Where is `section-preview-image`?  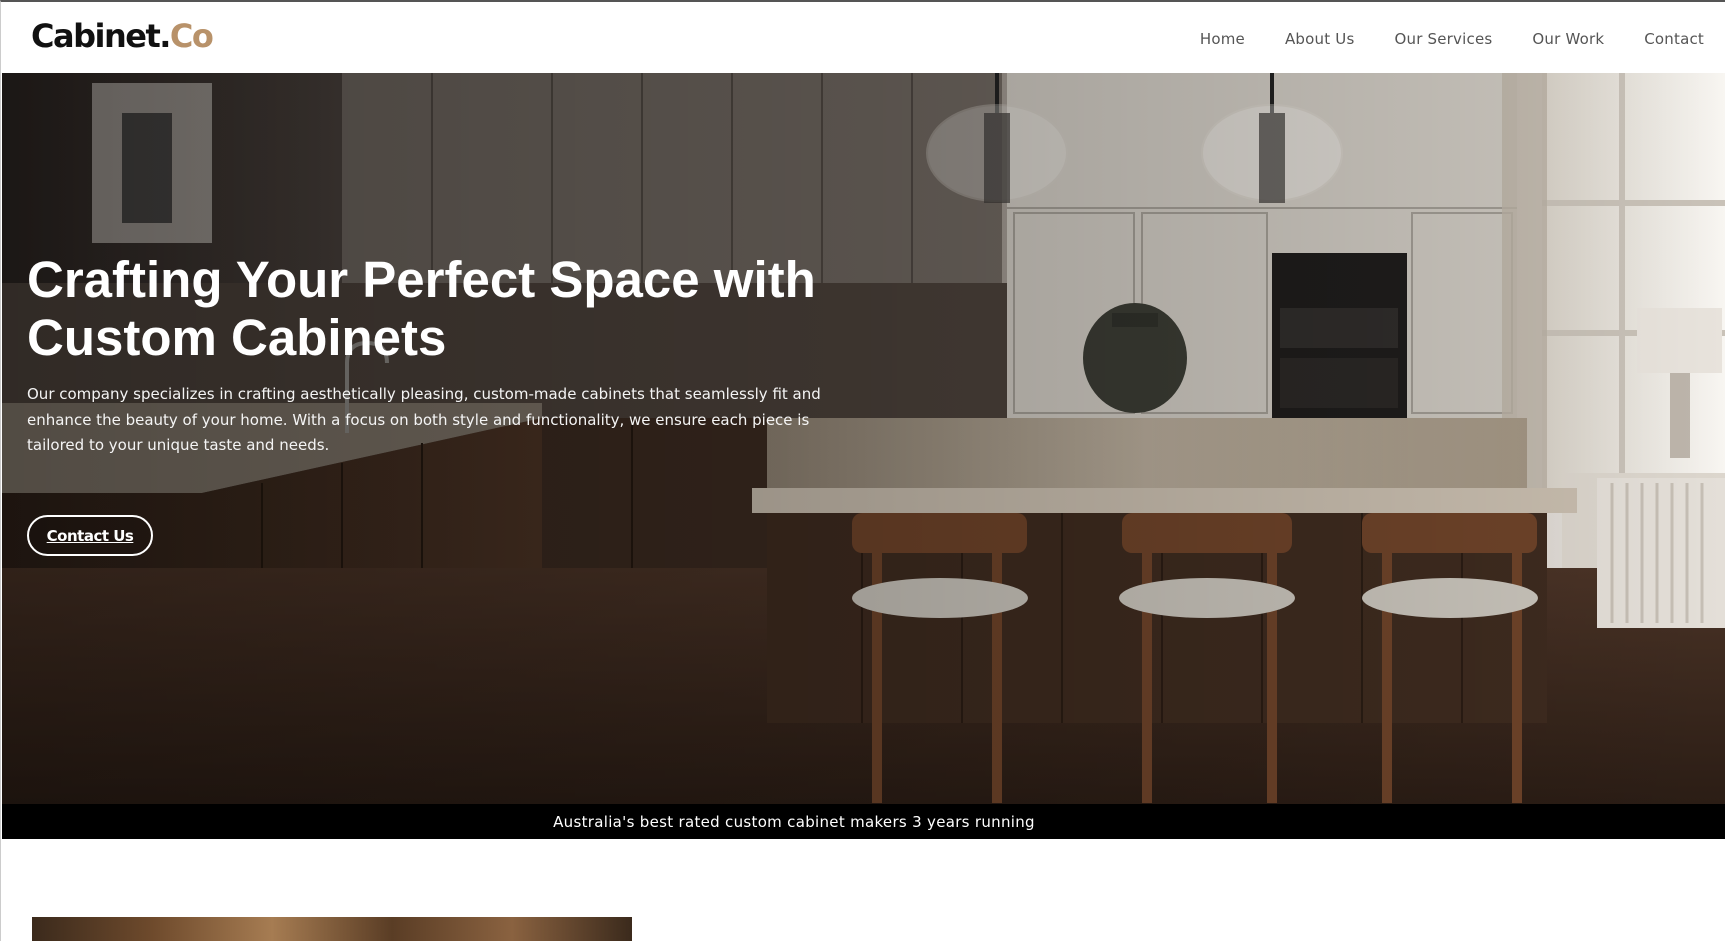 section-preview-image is located at coordinates (332, 929).